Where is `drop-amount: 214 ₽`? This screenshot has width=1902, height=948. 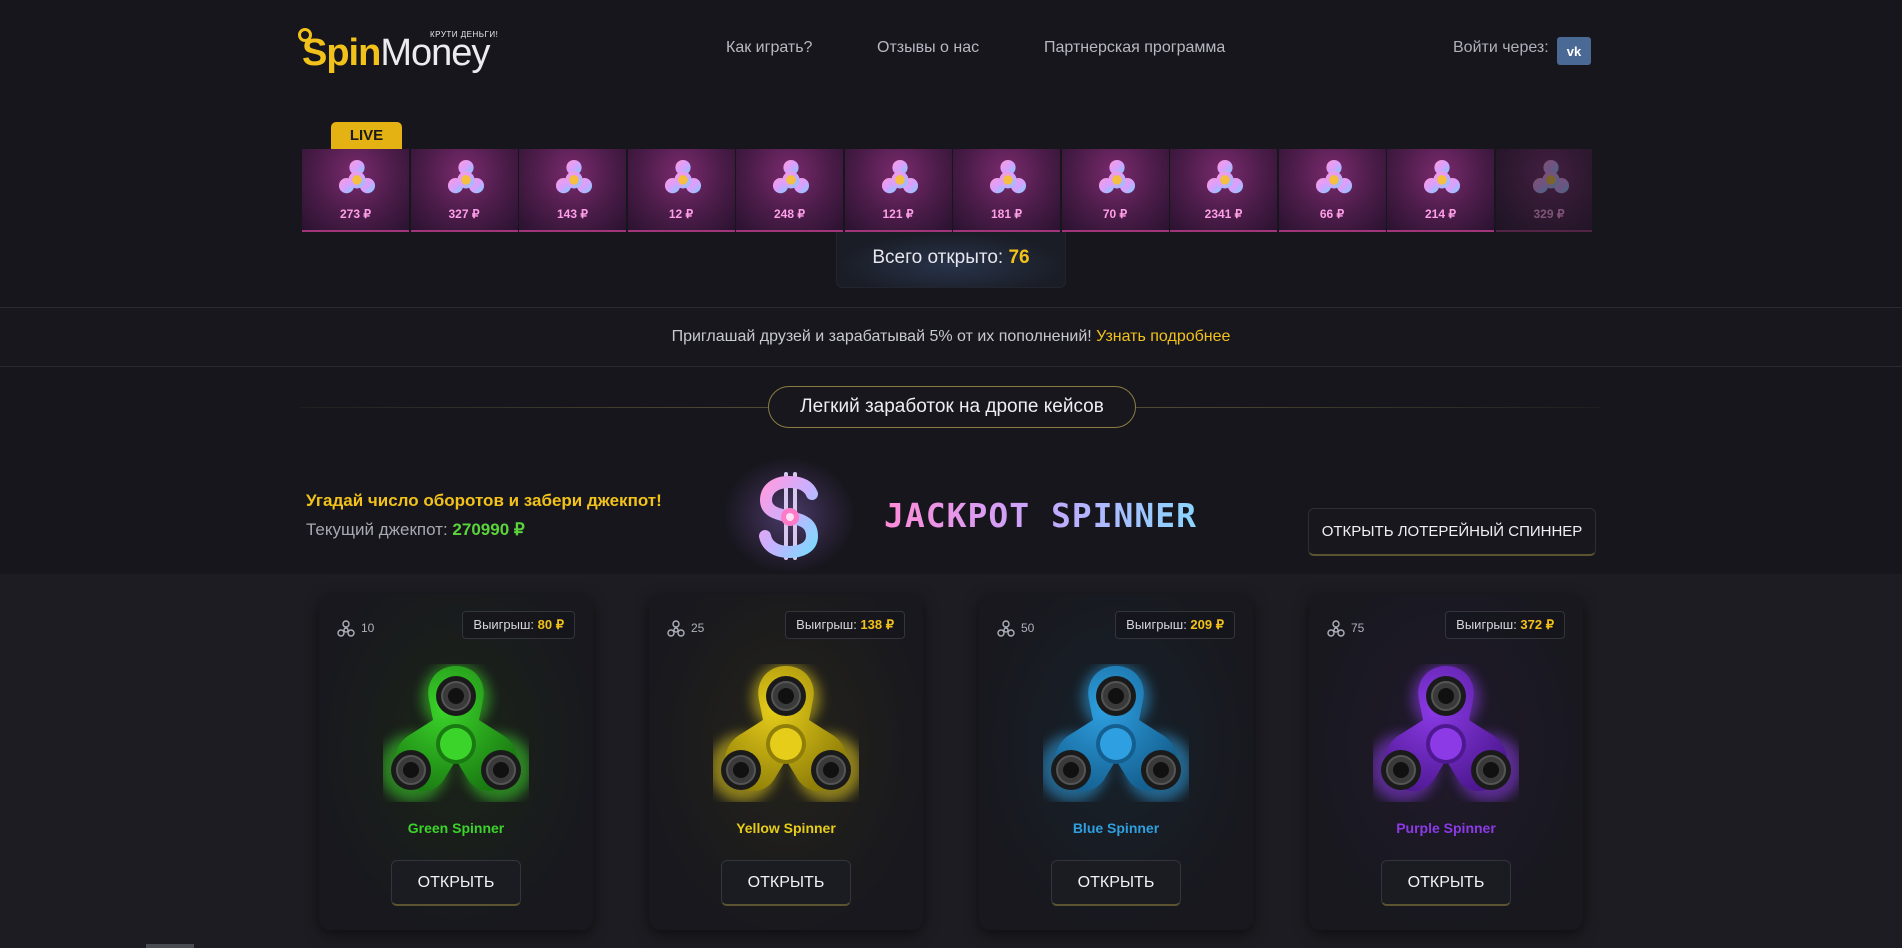 drop-amount: 214 ₽ is located at coordinates (1440, 214).